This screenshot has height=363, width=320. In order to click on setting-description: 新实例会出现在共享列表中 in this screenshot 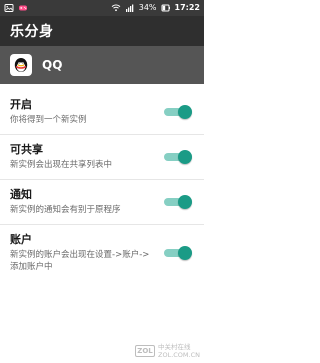, I will do `click(61, 165)`.